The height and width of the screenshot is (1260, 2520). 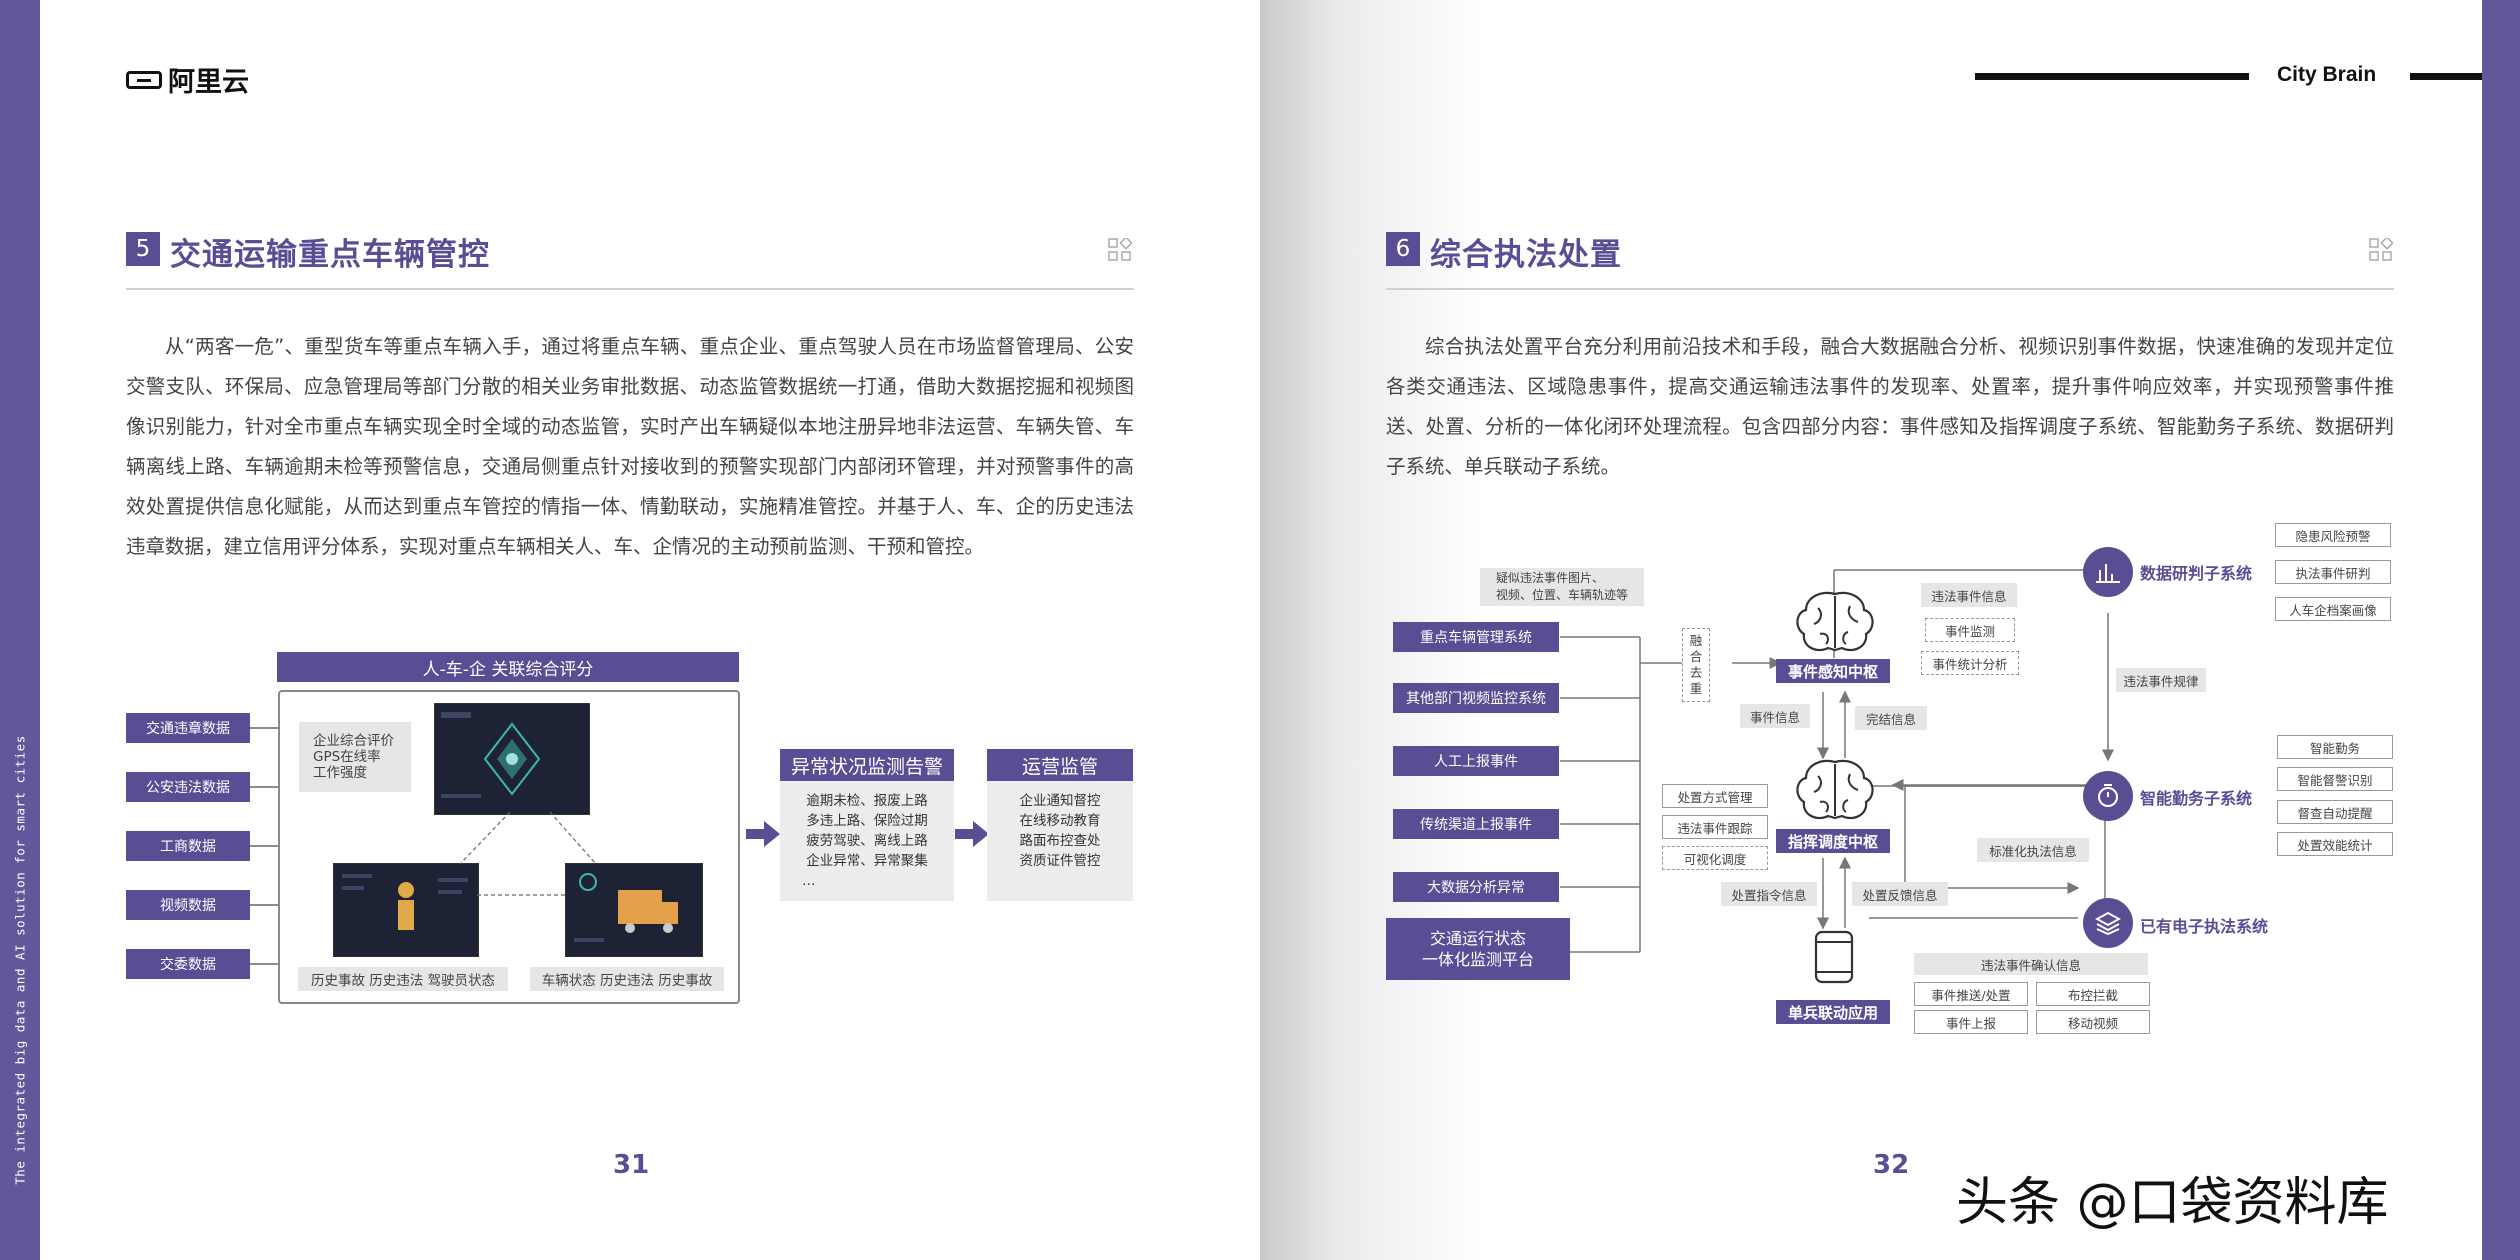 What do you see at coordinates (2093, 1022) in the screenshot?
I see `confirm-item: 移动视频` at bounding box center [2093, 1022].